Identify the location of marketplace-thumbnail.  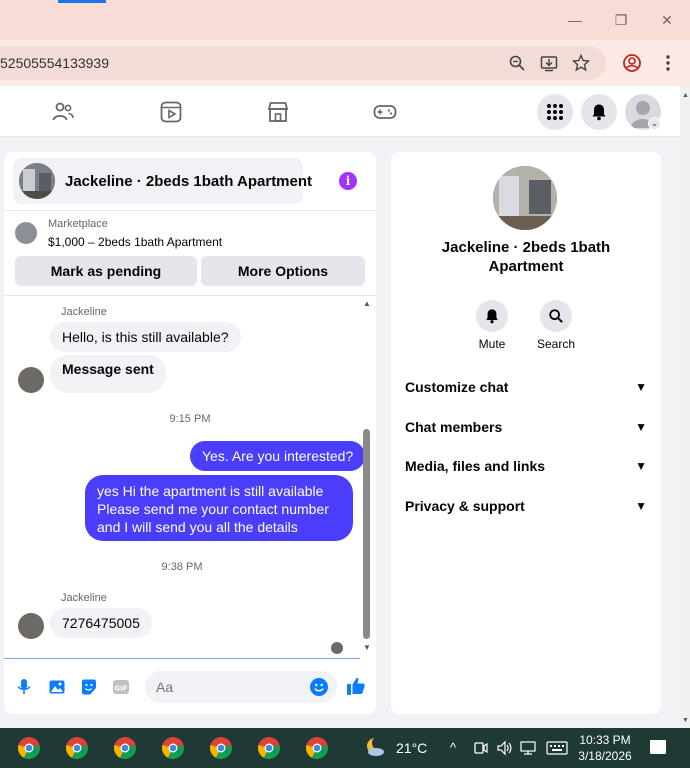
(26, 233).